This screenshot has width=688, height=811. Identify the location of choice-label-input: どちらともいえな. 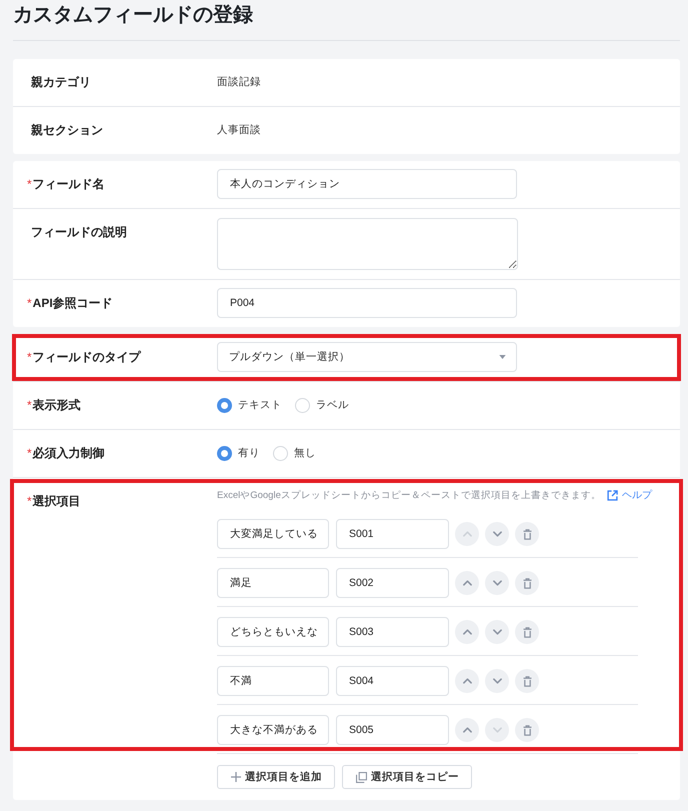
(273, 632).